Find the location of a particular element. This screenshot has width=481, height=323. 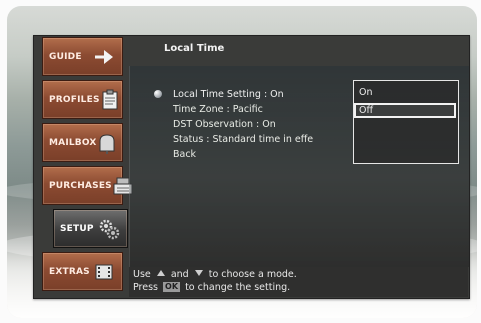

tab-mailbox: MAILBOX is located at coordinates (82, 142).